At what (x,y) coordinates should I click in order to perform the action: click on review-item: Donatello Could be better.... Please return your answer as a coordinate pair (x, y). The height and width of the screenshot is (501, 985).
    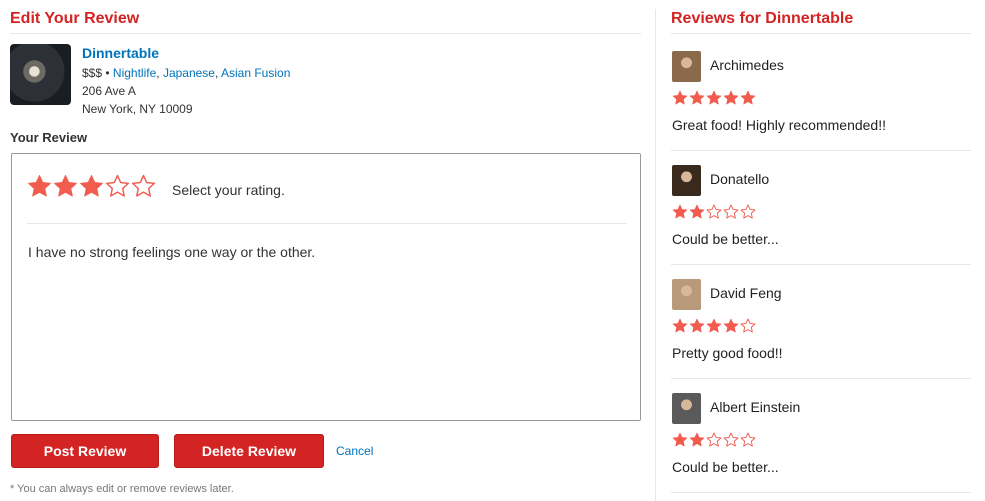
    Looking at the image, I should click on (821, 222).